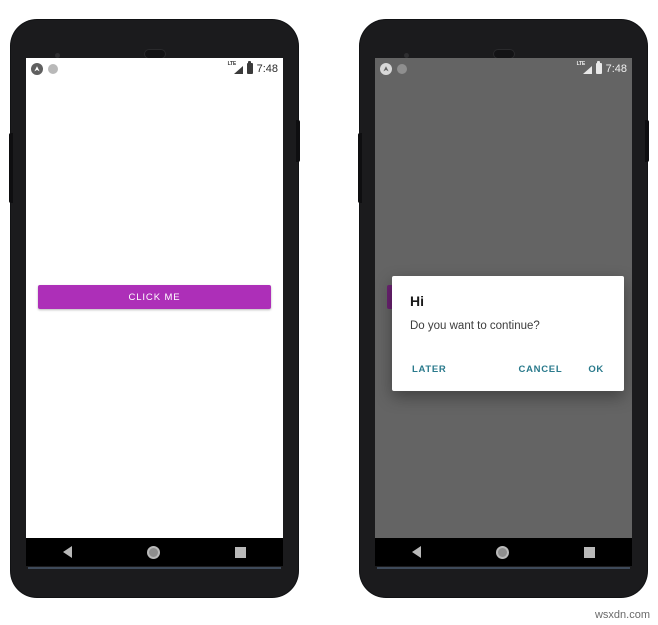 Image resolution: width=658 pixels, height=625 pixels. Describe the element at coordinates (508, 370) in the screenshot. I see `dialog-action-row: LATER CANCEL OK` at that location.